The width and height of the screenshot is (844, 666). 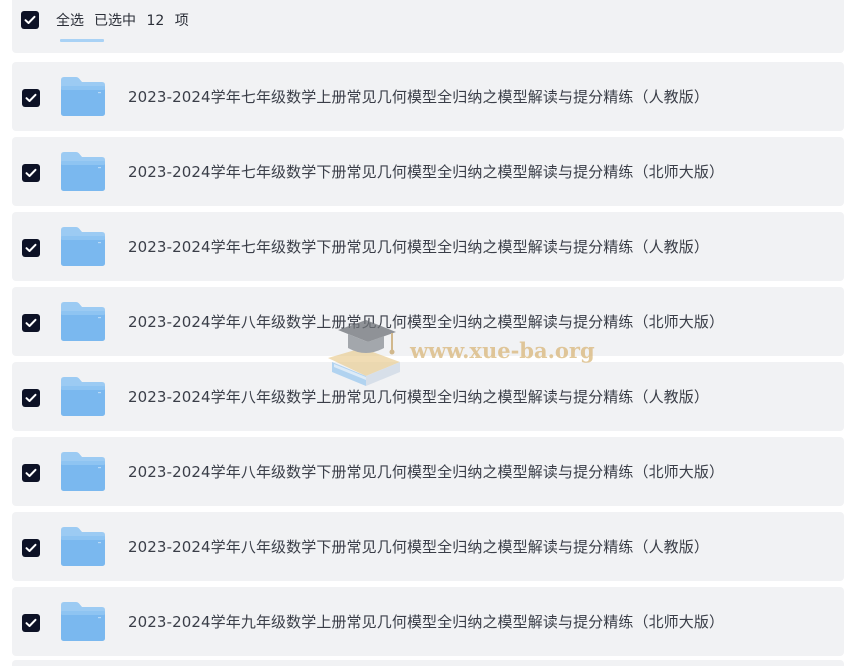 I want to click on selected-count: 12, so click(x=155, y=21).